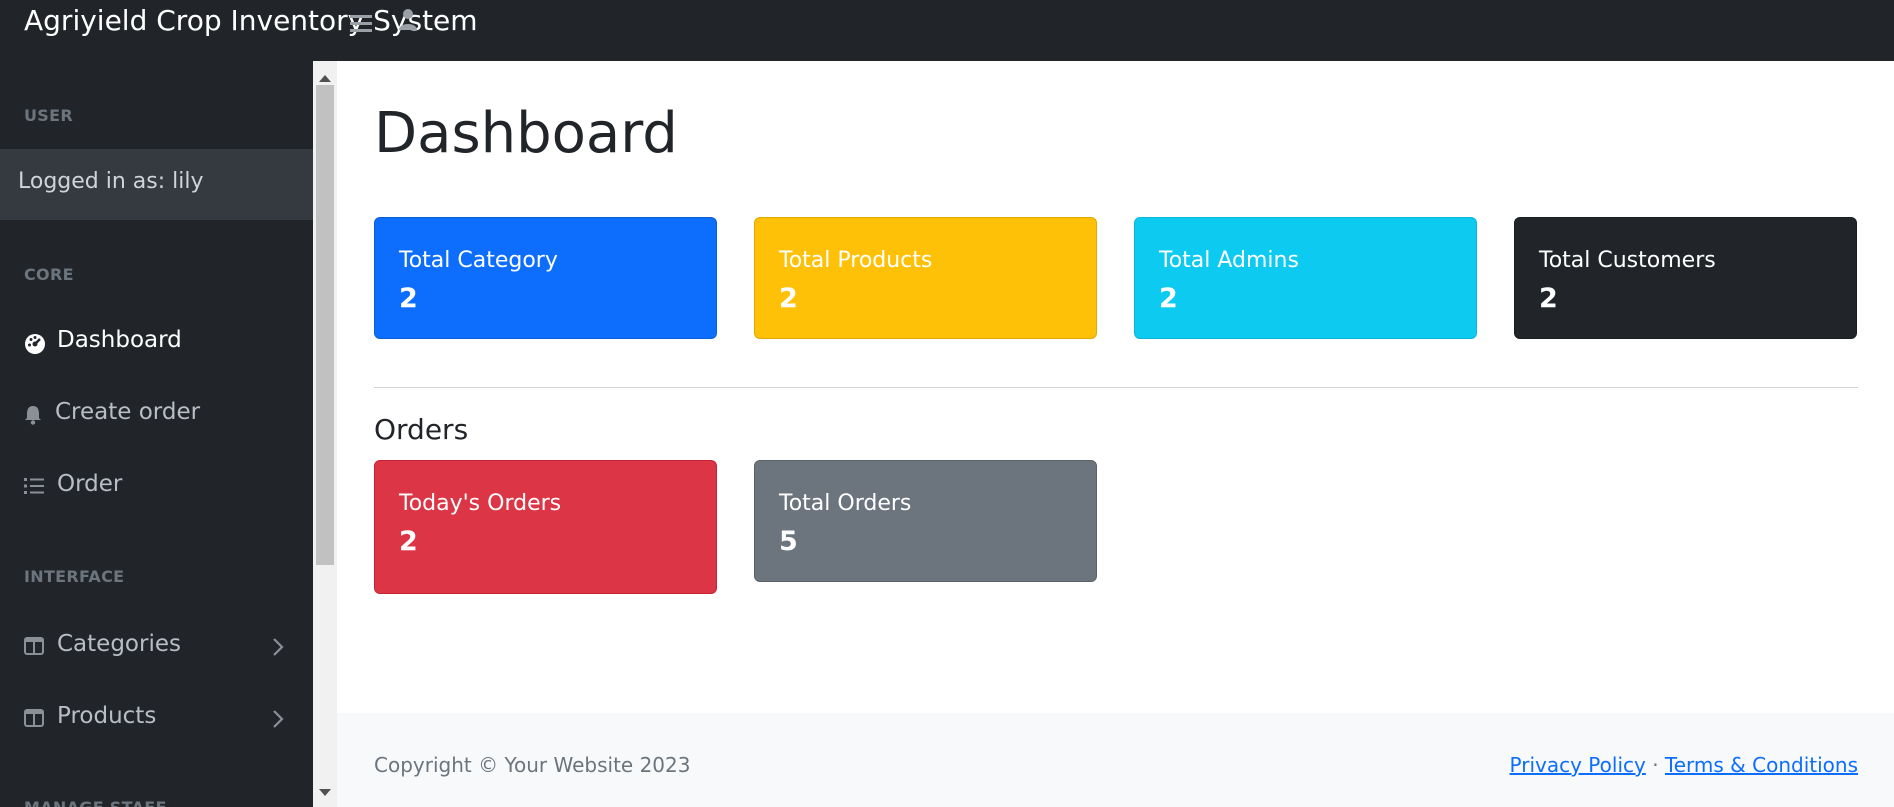 Image resolution: width=1894 pixels, height=807 pixels. I want to click on stat-label: Total Category, so click(478, 260).